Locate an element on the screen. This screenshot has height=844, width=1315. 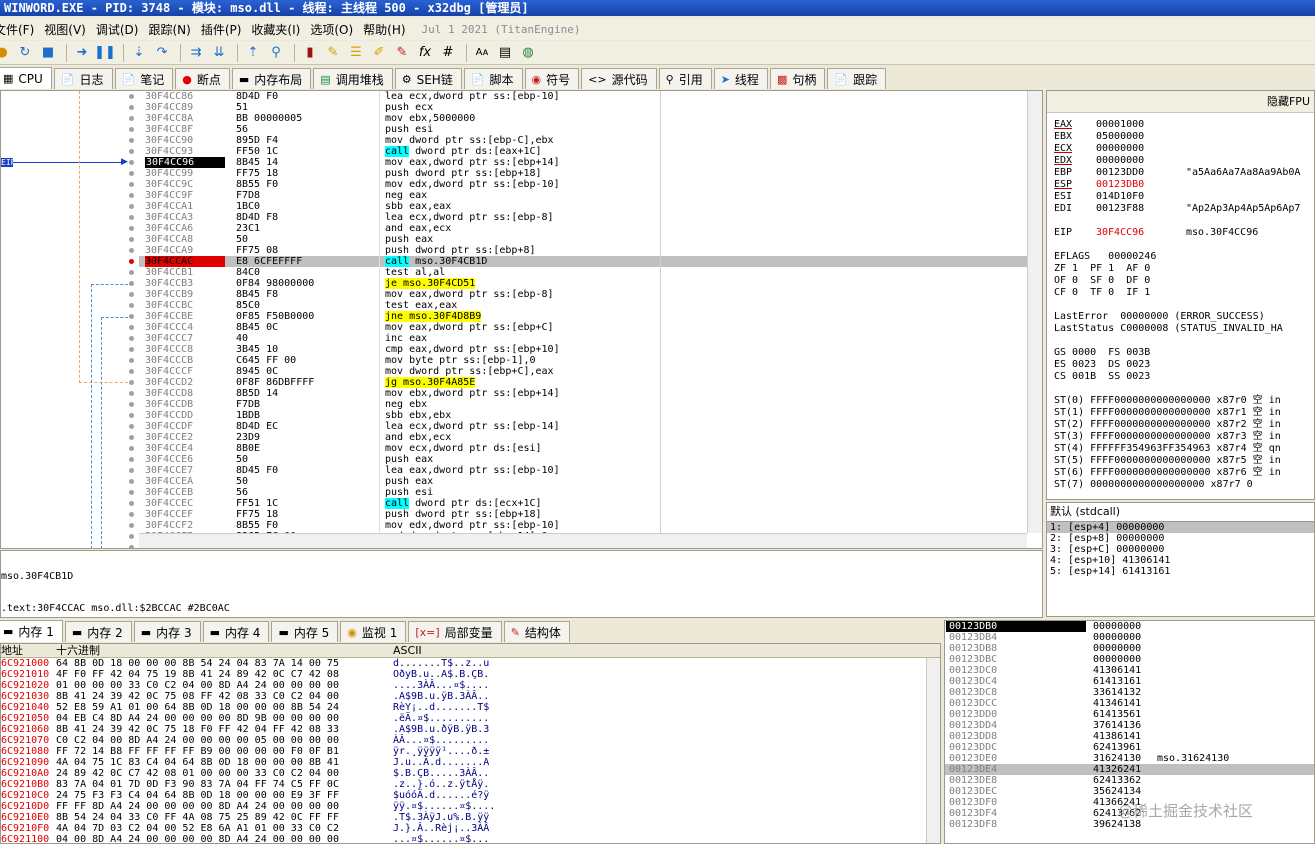
disasm-vscroll is located at coordinates (1034, 312).